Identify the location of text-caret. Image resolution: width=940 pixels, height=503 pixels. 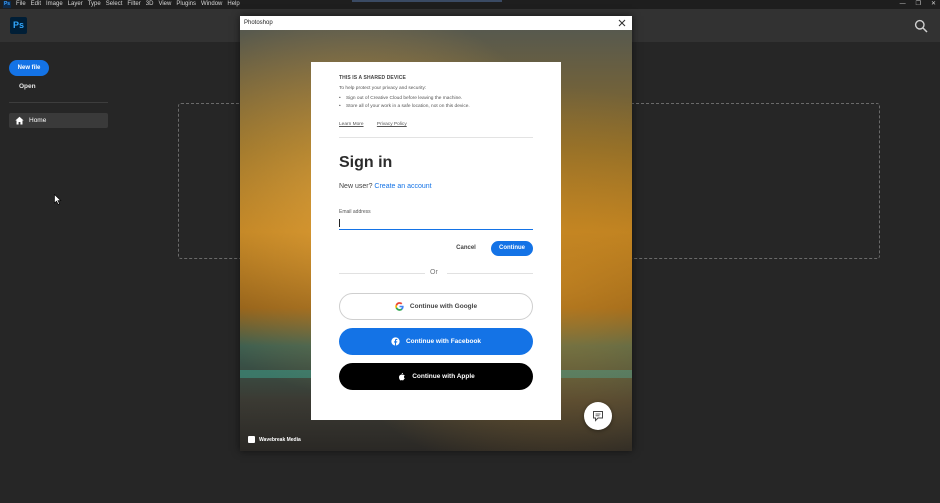
(339, 223).